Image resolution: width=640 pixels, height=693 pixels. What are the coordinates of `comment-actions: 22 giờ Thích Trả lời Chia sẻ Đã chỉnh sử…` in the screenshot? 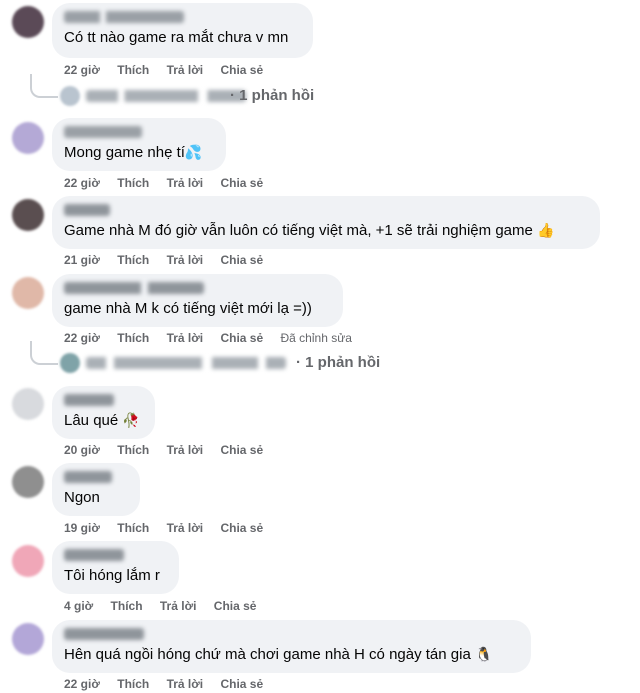 It's located at (215, 338).